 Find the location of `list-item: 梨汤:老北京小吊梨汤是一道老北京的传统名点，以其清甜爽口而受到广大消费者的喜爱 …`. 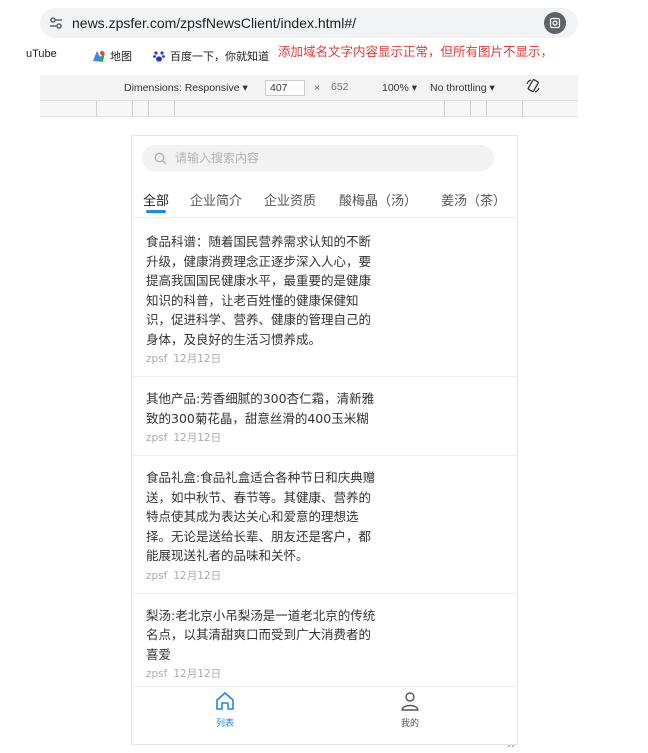

list-item: 梨汤:老北京小吊梨汤是一道老北京的传统名点，以其清甜爽口而受到广大消费者的喜爱 … is located at coordinates (324, 640).